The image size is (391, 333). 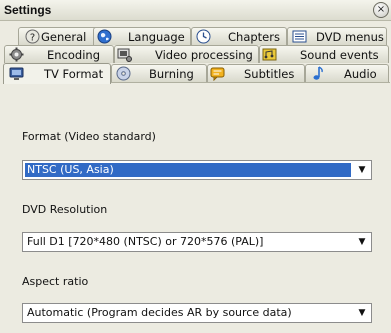 I want to click on tab-encoding: Encoding, so click(x=59, y=54).